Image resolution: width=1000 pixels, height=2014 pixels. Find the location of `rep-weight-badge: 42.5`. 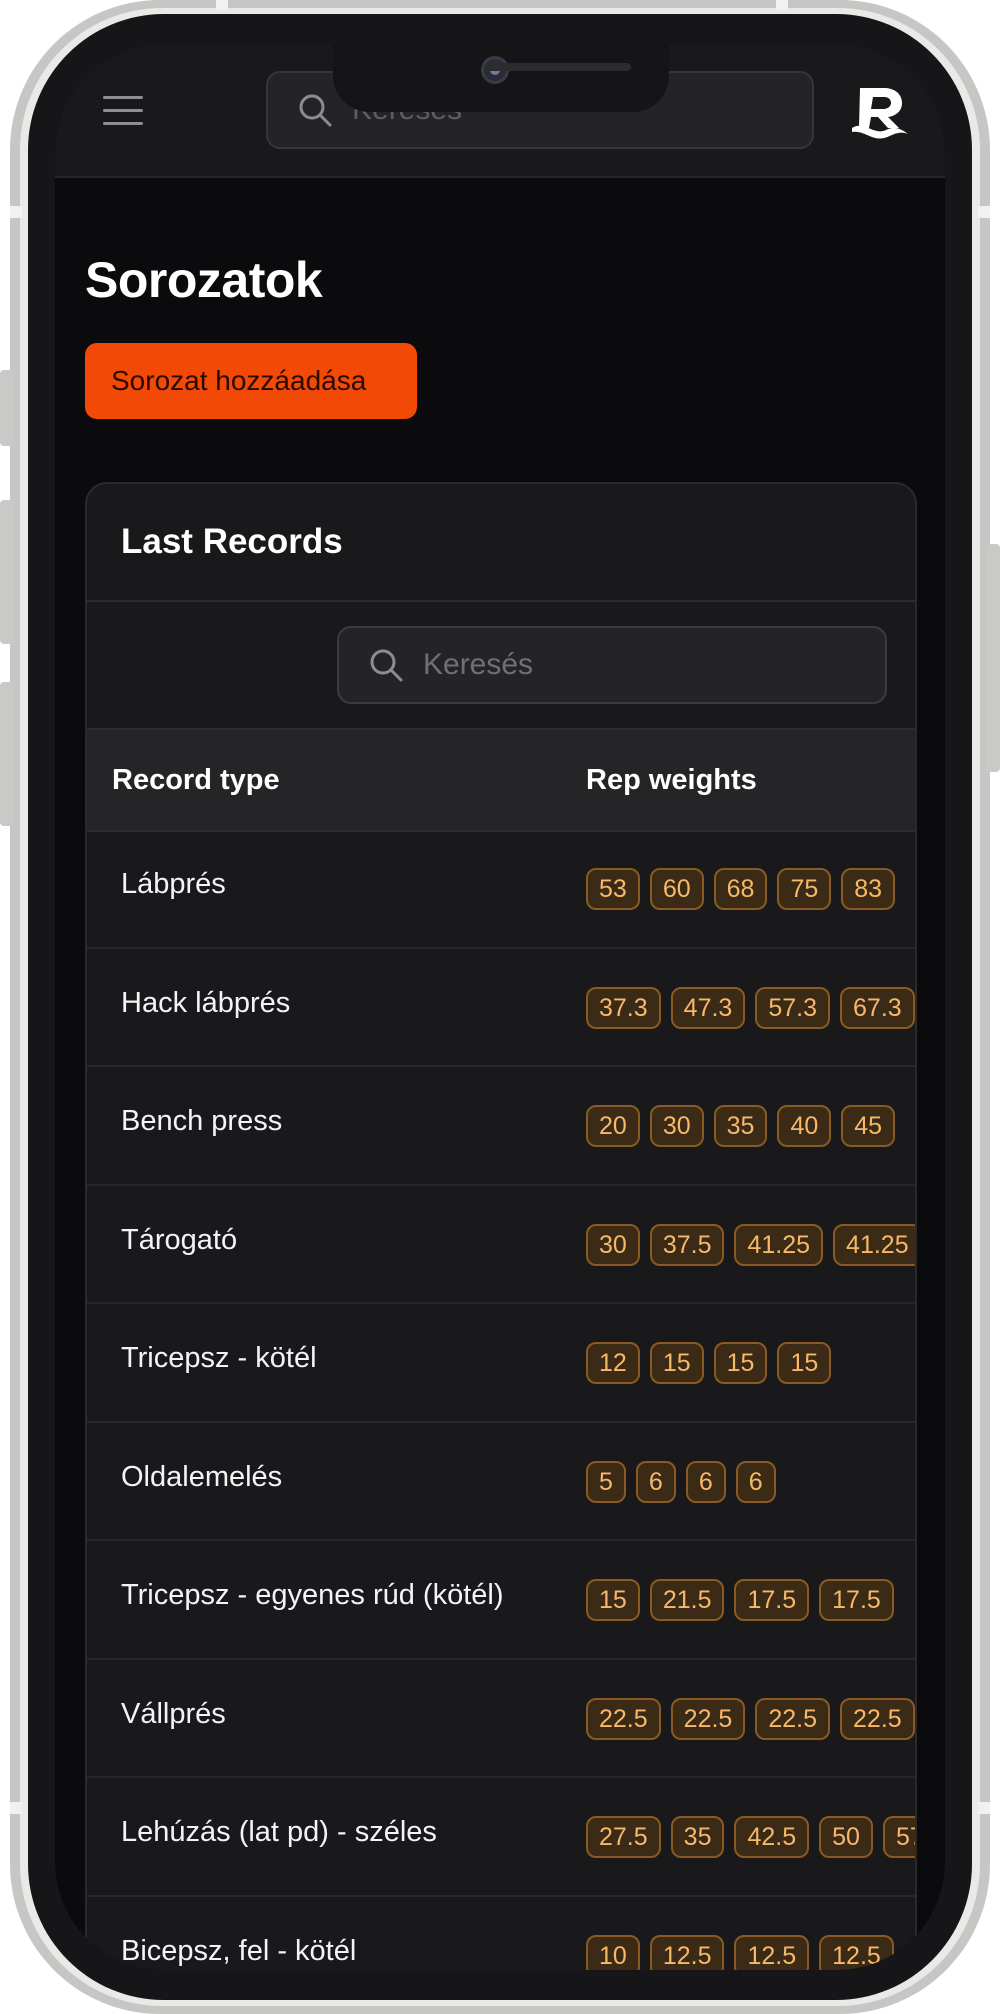

rep-weight-badge: 42.5 is located at coordinates (772, 1837).